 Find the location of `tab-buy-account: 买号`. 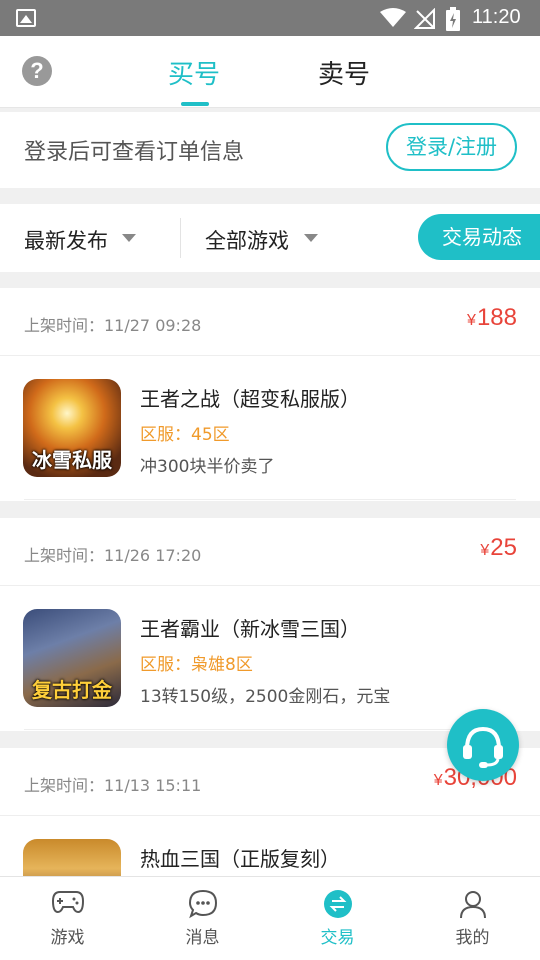

tab-buy-account: 买号 is located at coordinates (194, 72).